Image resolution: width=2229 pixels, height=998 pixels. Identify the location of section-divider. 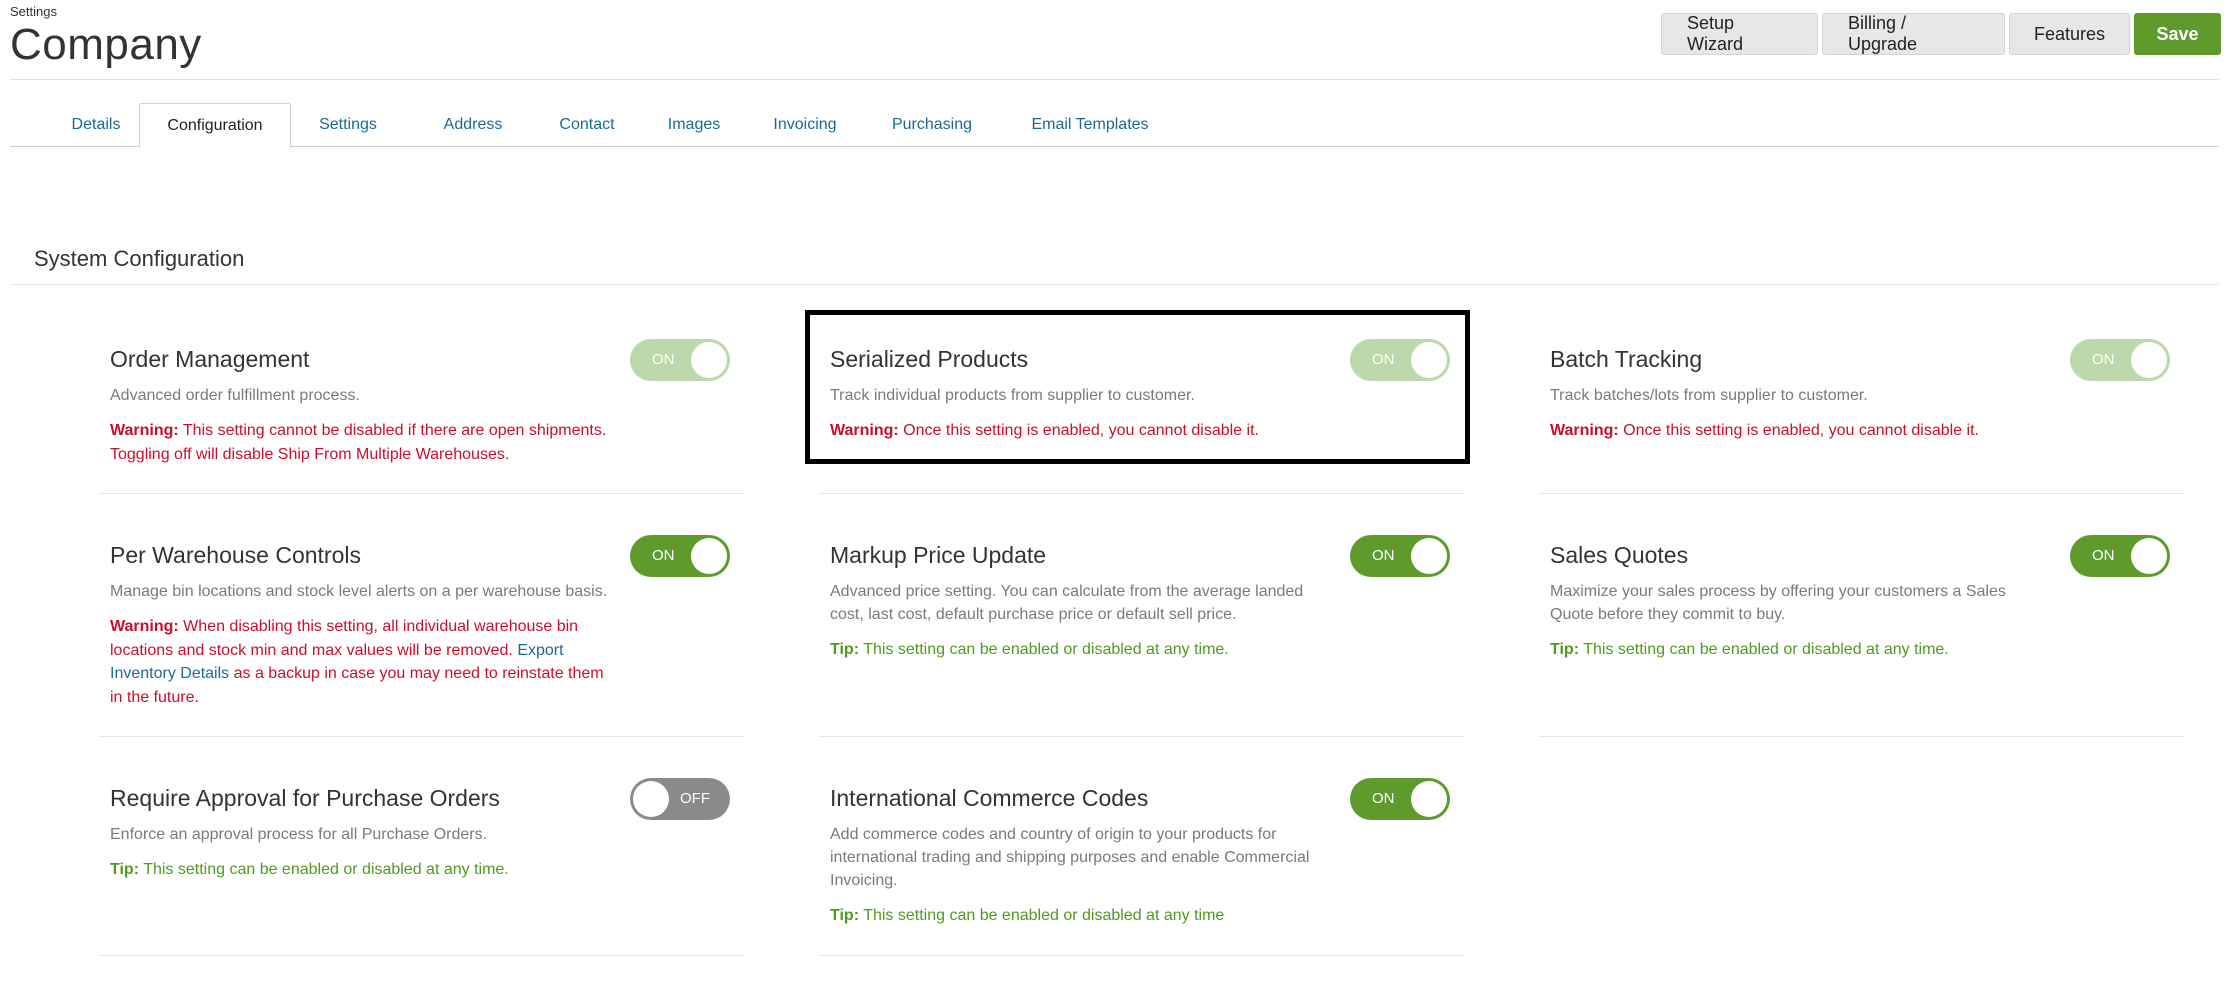
(1114, 284).